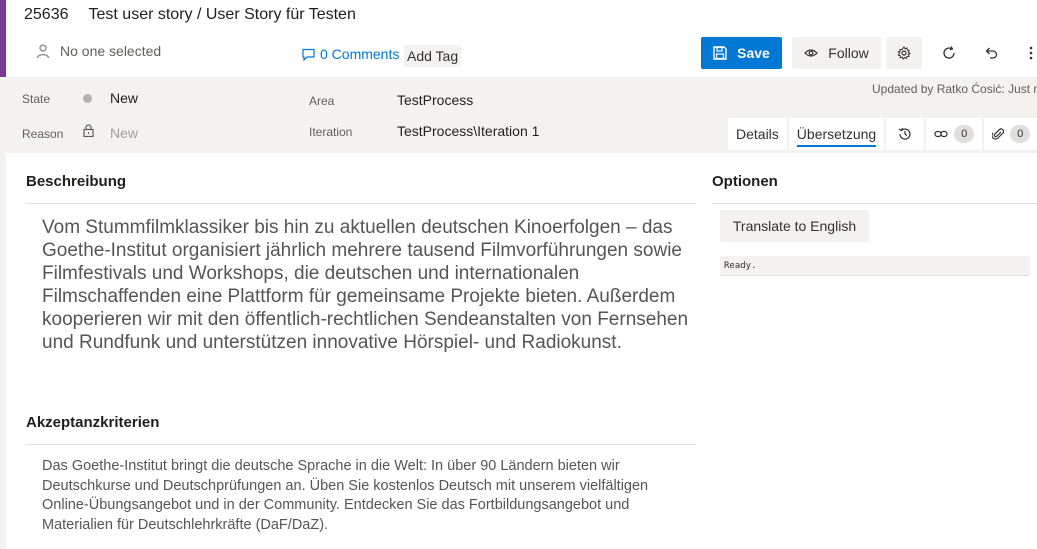  I want to click on iteration-label: Iteration, so click(331, 132).